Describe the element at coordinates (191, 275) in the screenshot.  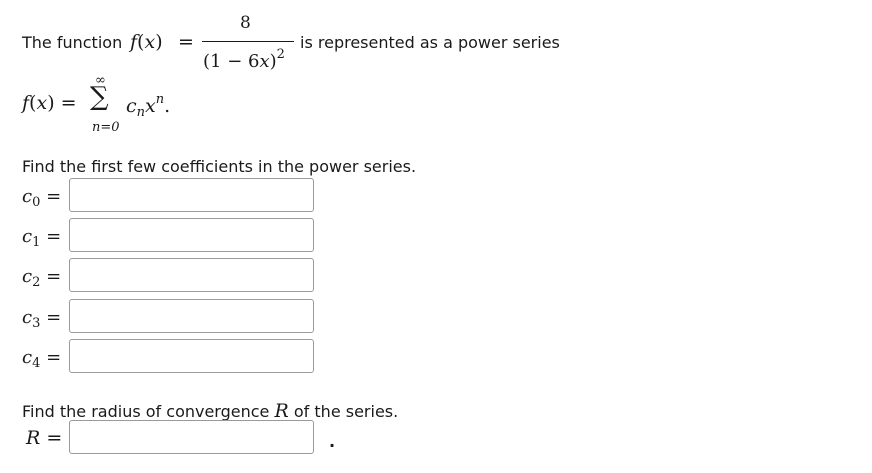
I see `coefficient-input-c2` at that location.